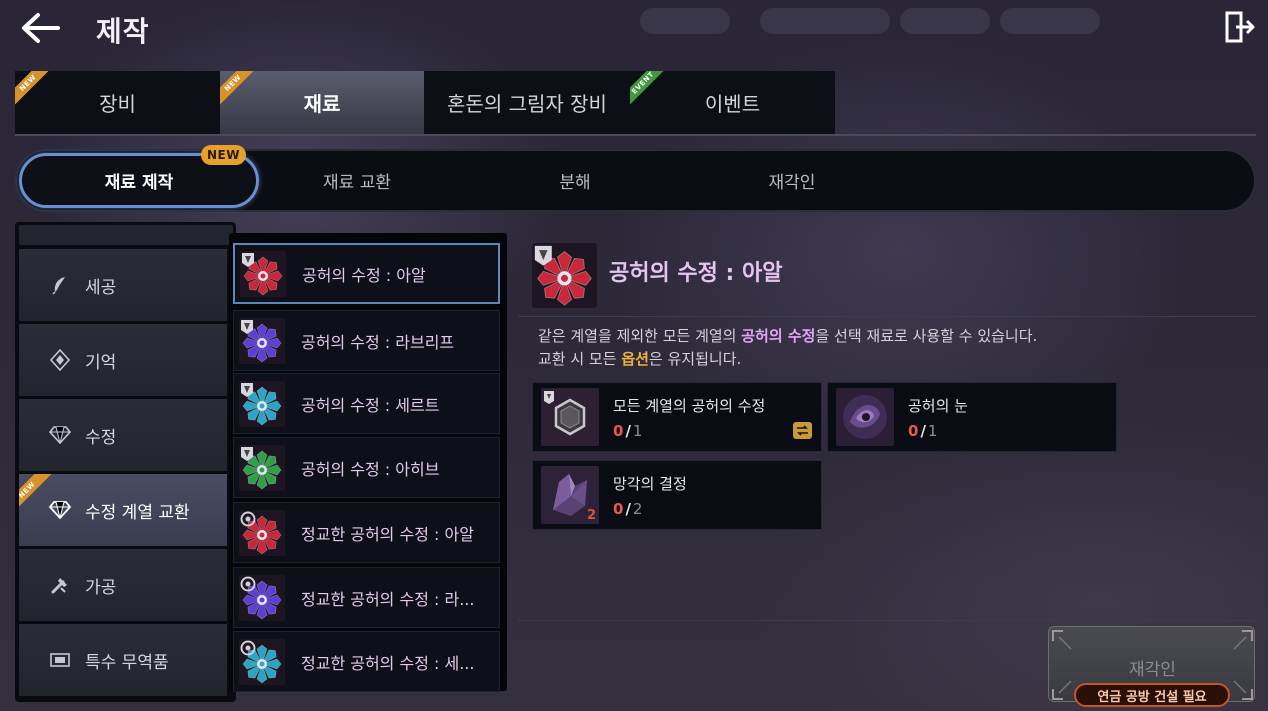 The height and width of the screenshot is (711, 1268). I want to click on feather-icon, so click(60, 285).